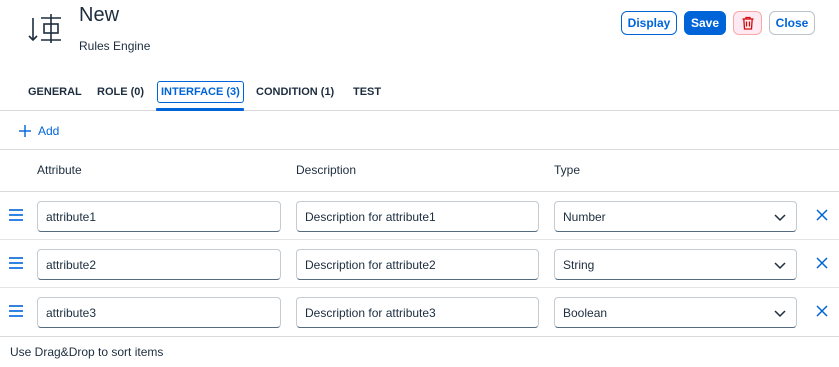  What do you see at coordinates (326, 170) in the screenshot?
I see `column-header-description: Description` at bounding box center [326, 170].